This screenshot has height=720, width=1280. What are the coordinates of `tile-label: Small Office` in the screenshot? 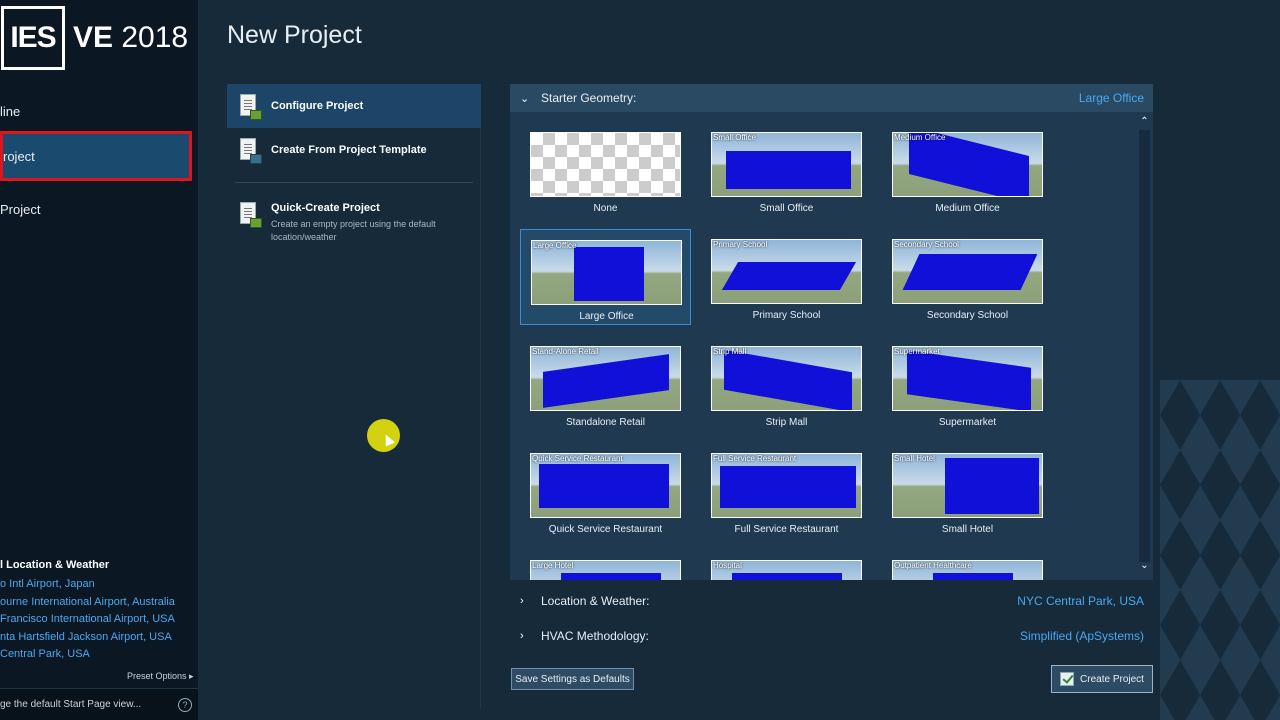 It's located at (786, 208).